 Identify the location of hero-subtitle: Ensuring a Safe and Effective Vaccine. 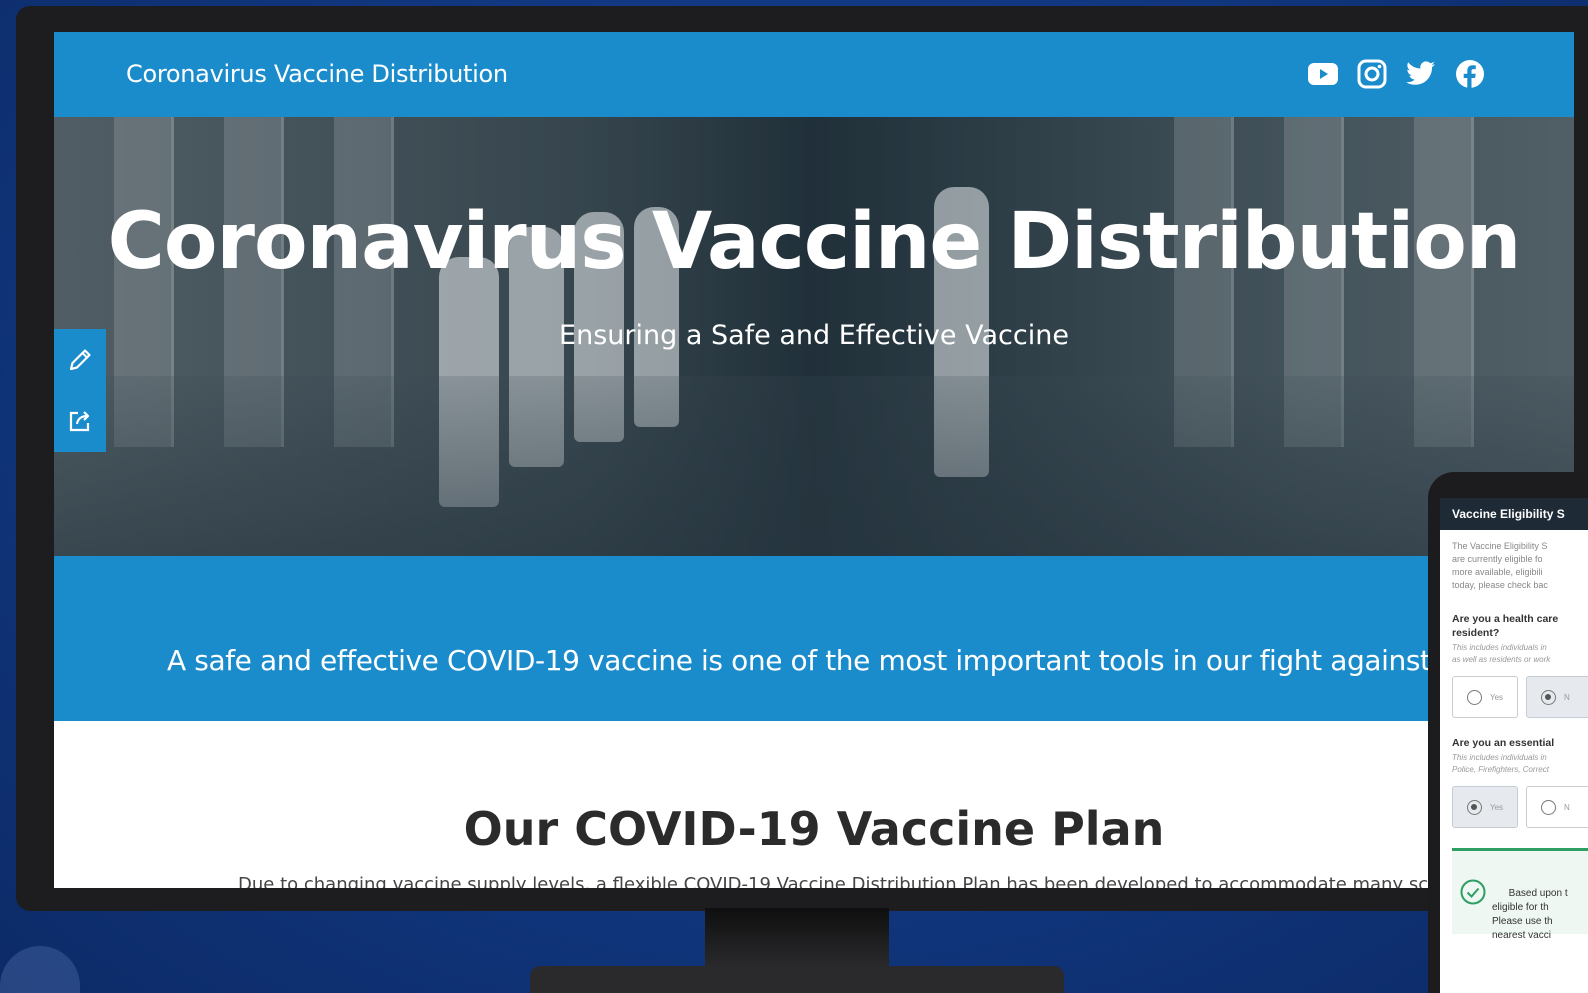
(814, 335).